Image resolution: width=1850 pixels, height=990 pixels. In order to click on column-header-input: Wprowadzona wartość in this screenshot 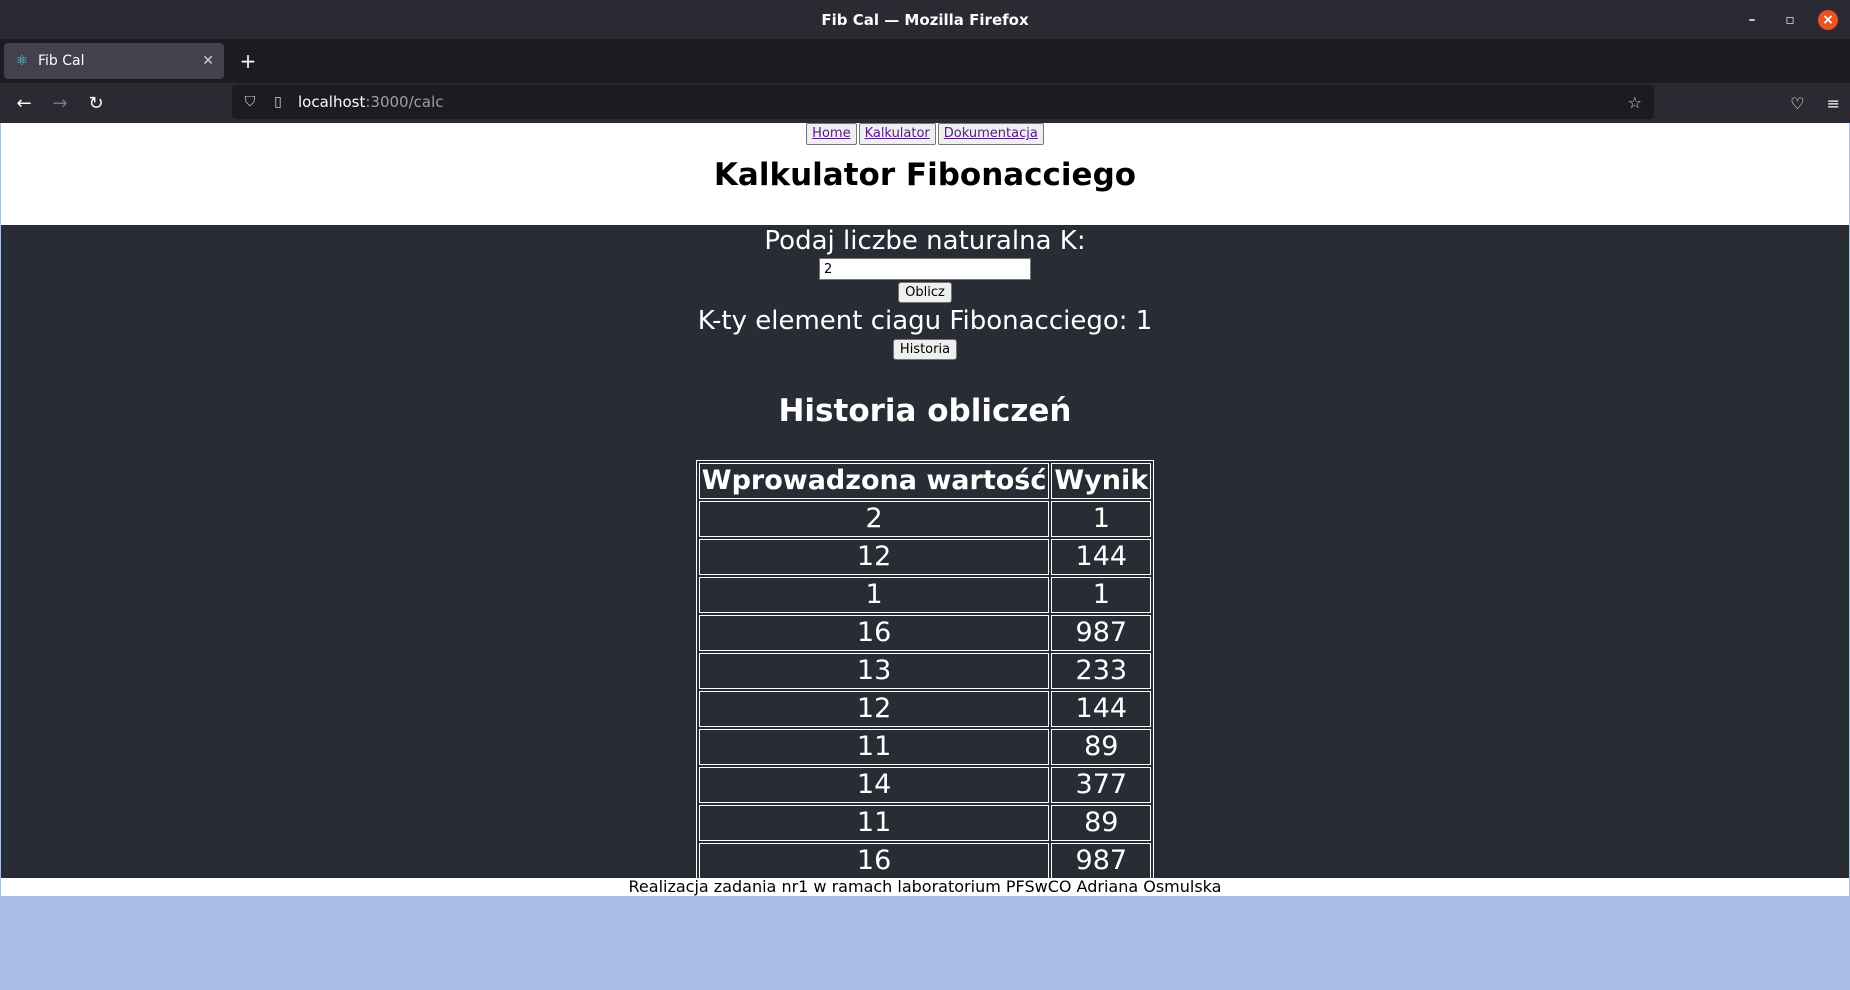, I will do `click(874, 481)`.